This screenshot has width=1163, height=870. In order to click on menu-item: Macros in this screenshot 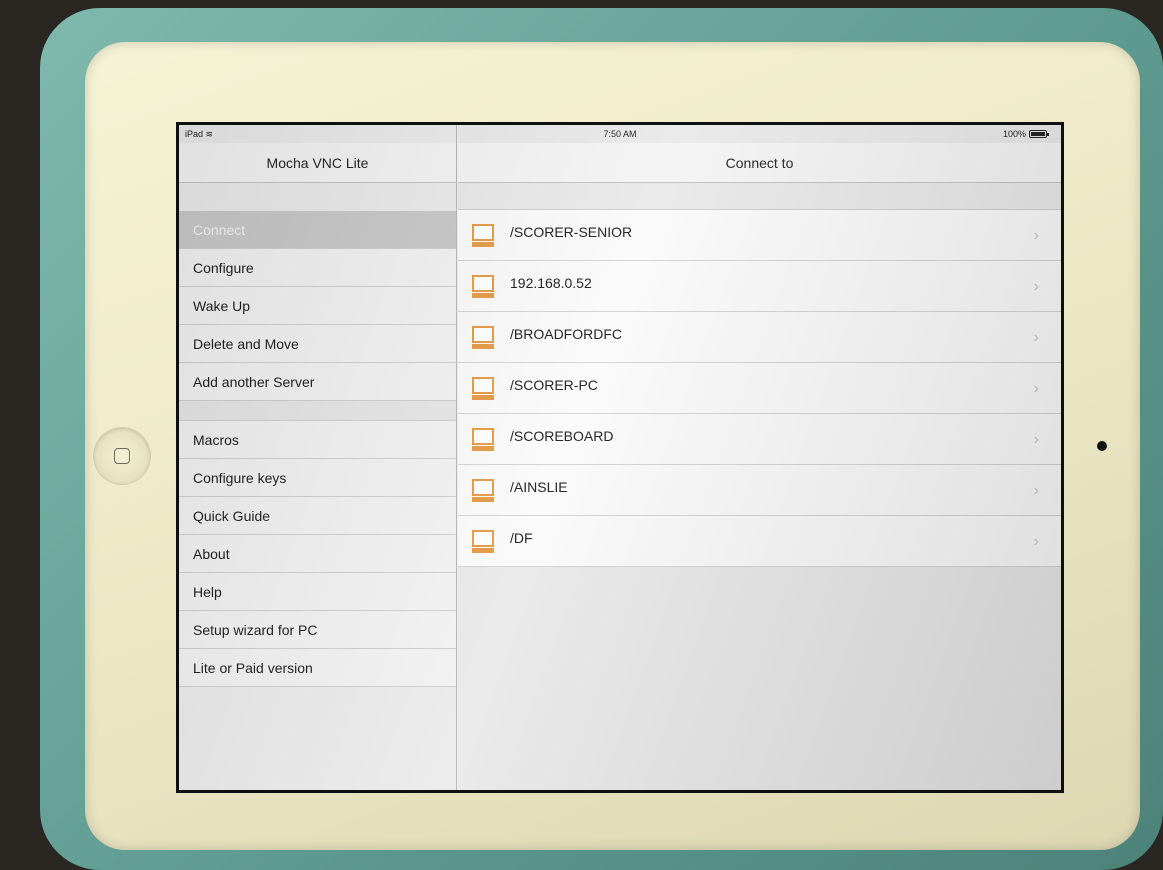, I will do `click(317, 440)`.